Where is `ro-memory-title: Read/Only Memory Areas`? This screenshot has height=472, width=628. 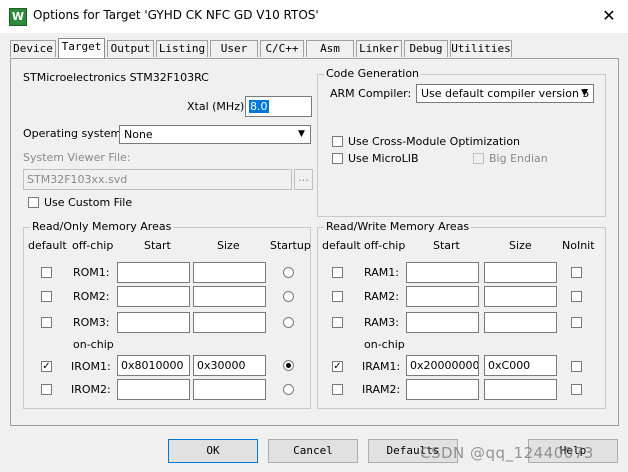 ro-memory-title: Read/Only Memory Areas is located at coordinates (102, 226).